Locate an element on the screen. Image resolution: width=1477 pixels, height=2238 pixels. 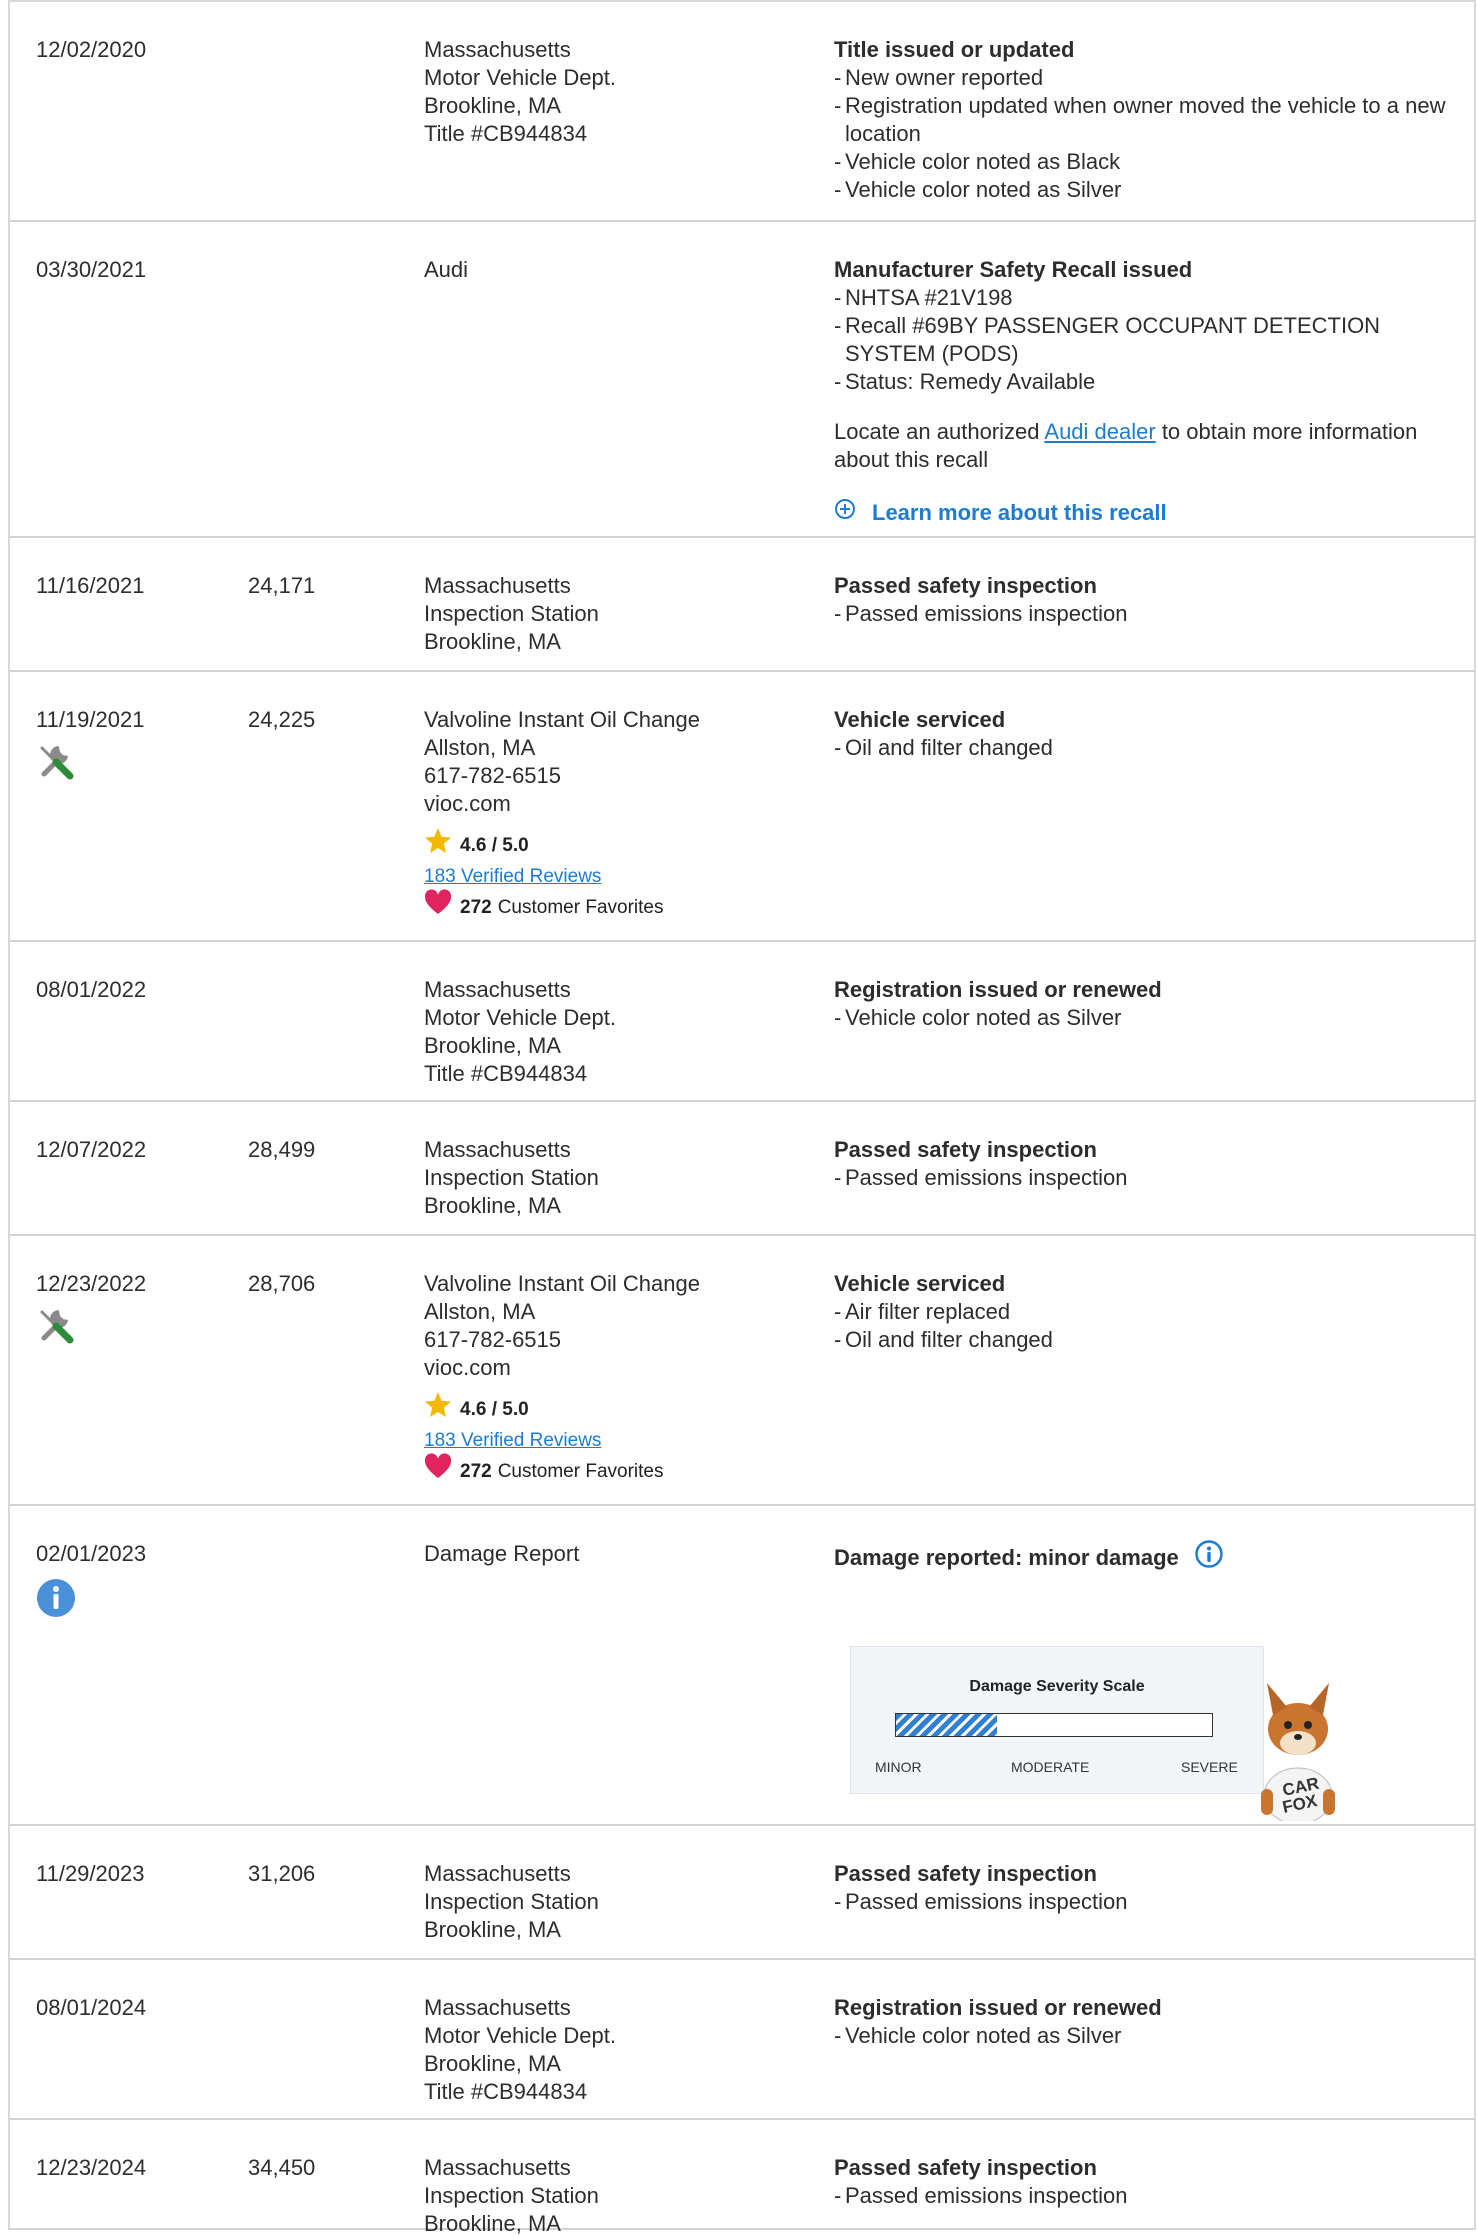
record-title: Damage reported: minor damage is located at coordinates (1006, 1557).